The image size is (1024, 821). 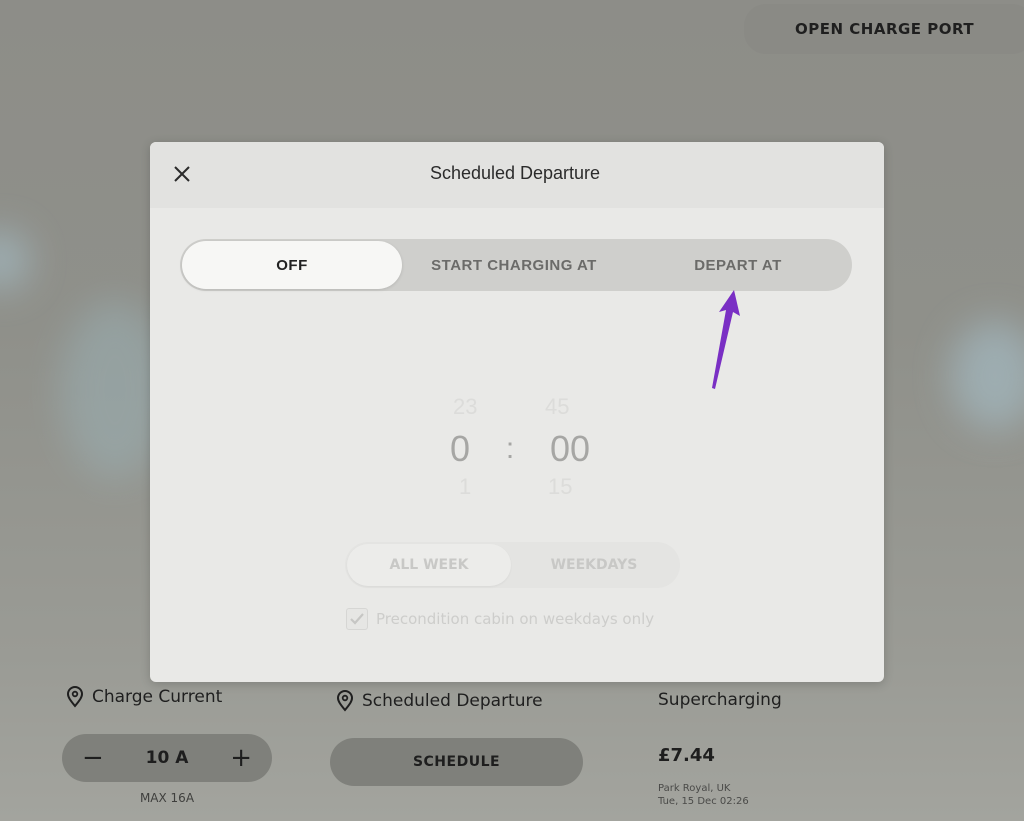 What do you see at coordinates (456, 762) in the screenshot?
I see `schedule-button: SCHEDULE` at bounding box center [456, 762].